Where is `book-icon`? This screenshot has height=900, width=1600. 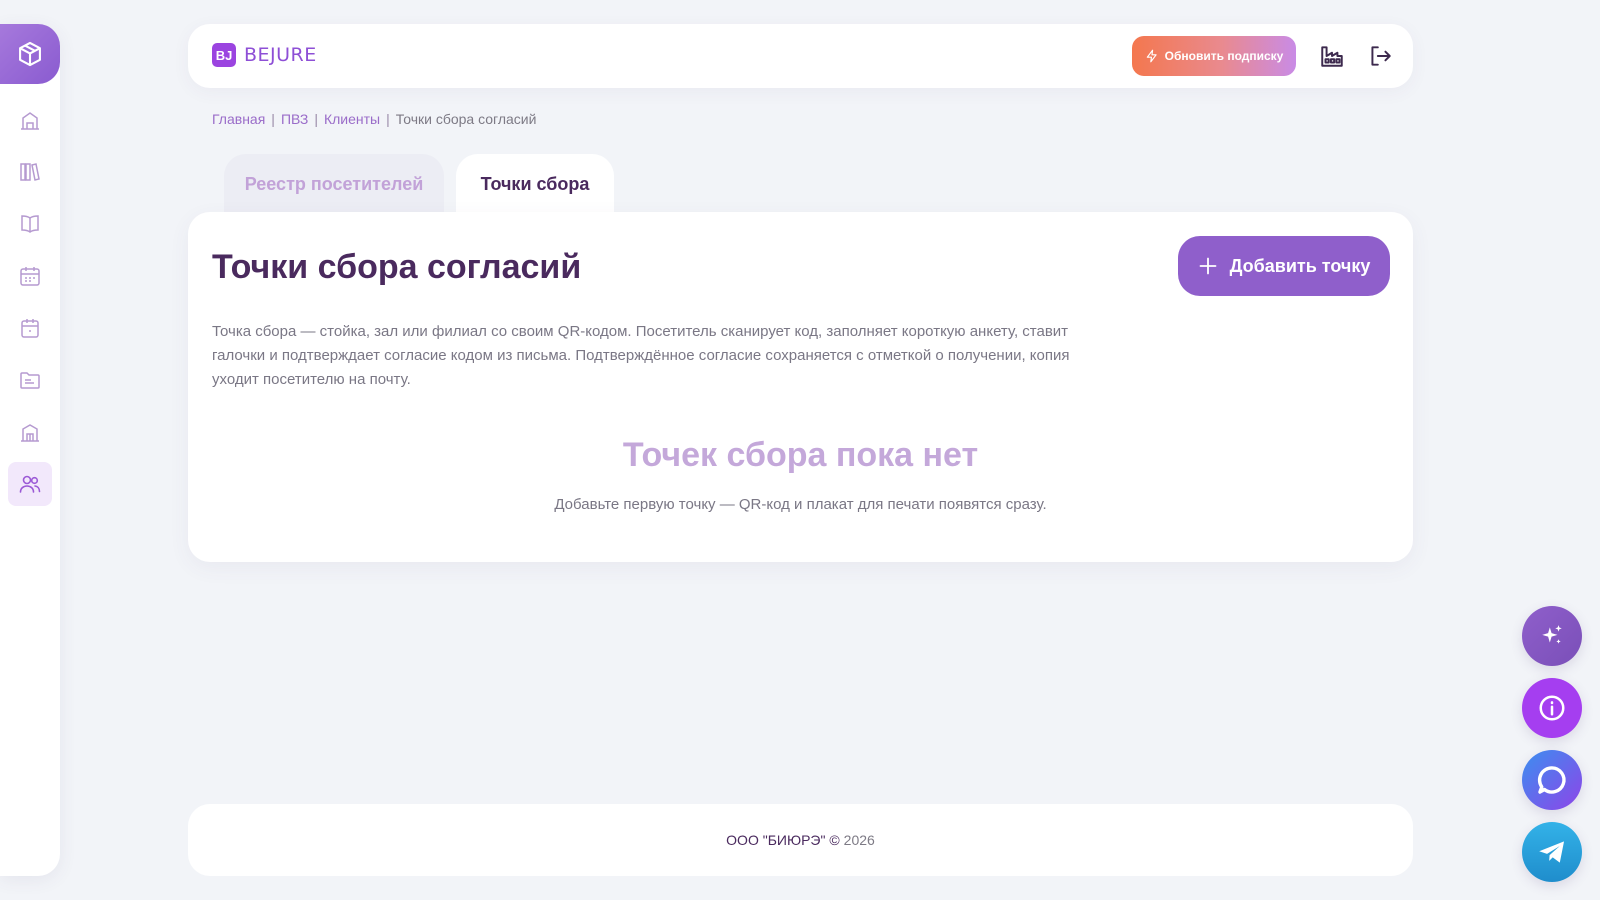
book-icon is located at coordinates (30, 224).